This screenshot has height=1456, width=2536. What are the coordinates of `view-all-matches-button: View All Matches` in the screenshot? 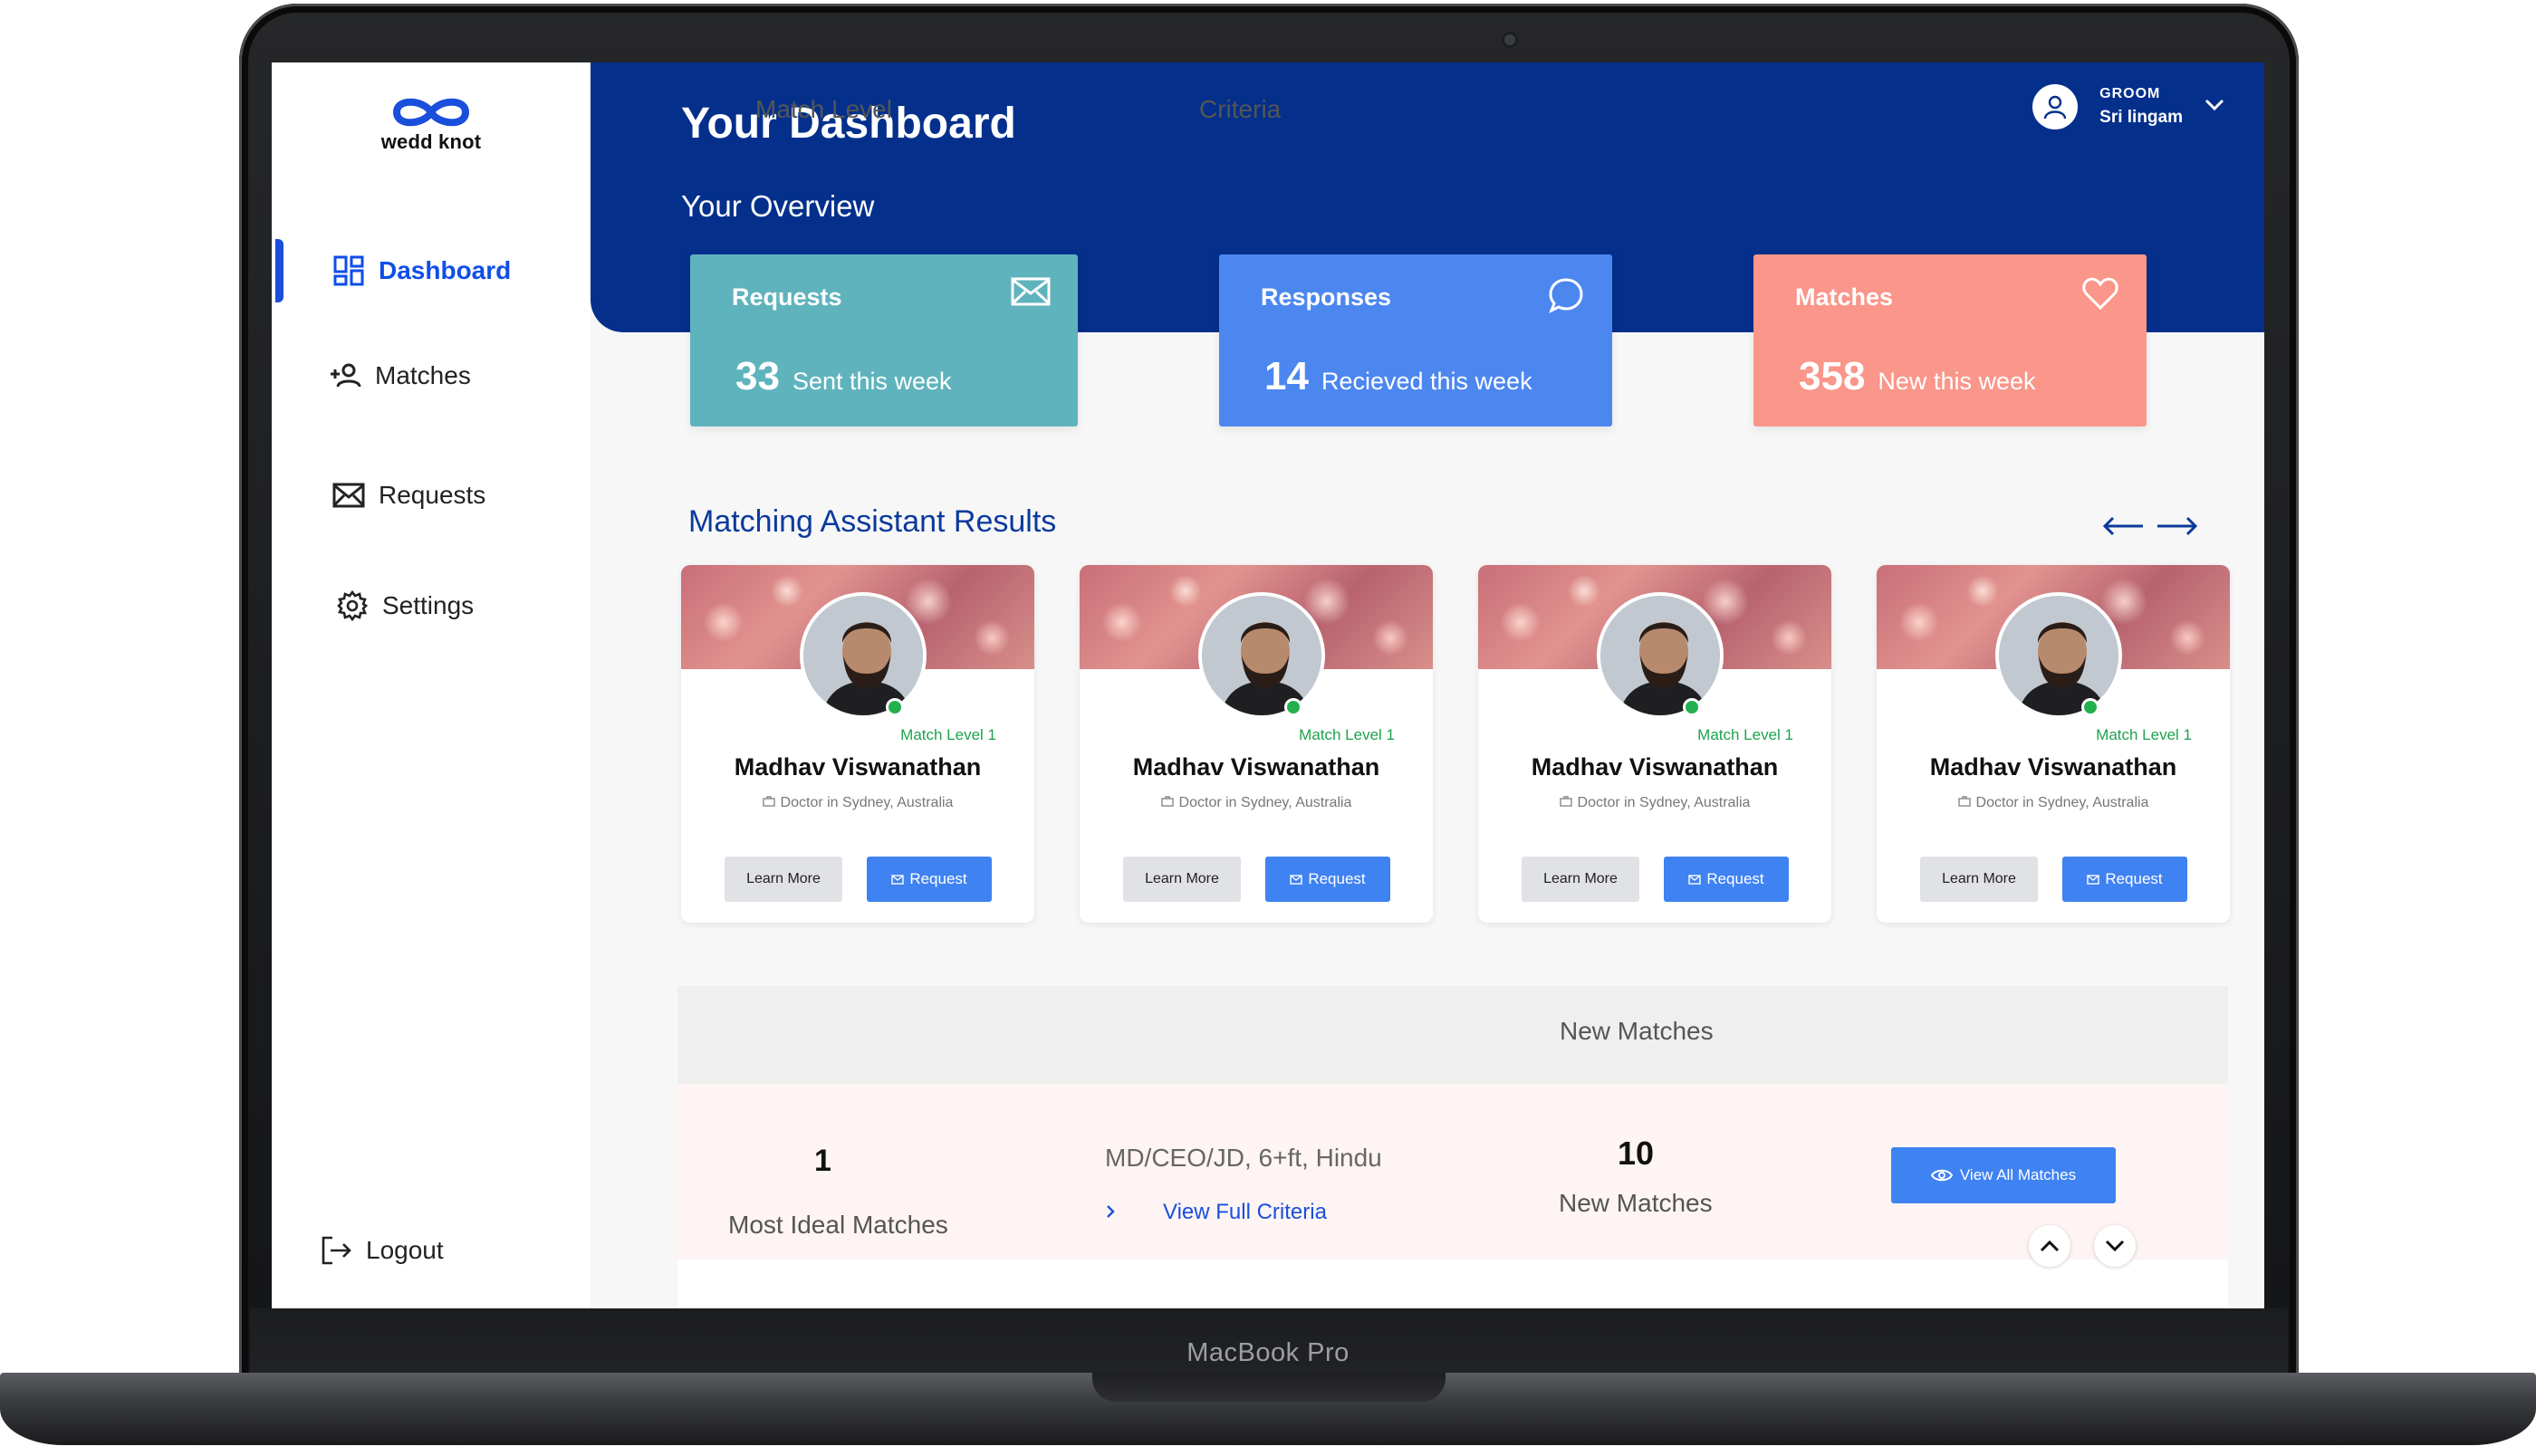 It's located at (2003, 1175).